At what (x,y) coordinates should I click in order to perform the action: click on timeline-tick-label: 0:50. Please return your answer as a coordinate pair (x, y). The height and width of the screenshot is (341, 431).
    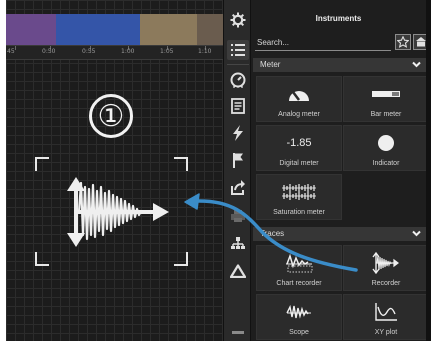
    Looking at the image, I should click on (49, 51).